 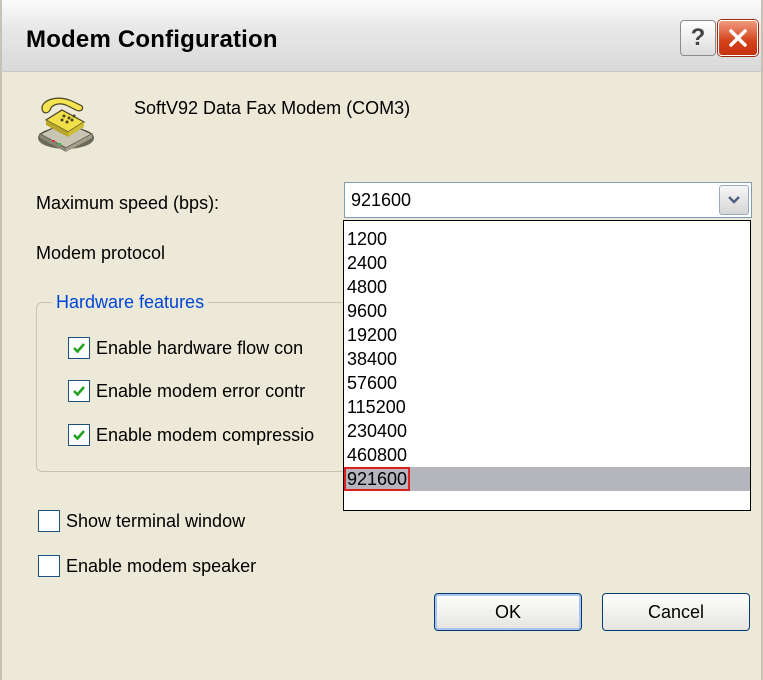 I want to click on hardware-flow-control-label: Enable hardware flow con, so click(x=200, y=347).